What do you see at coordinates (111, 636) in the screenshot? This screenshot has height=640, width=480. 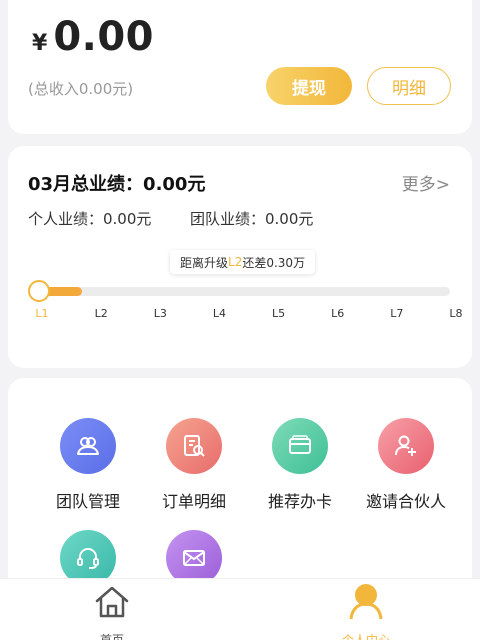 I see `tab-home-label: 首页` at bounding box center [111, 636].